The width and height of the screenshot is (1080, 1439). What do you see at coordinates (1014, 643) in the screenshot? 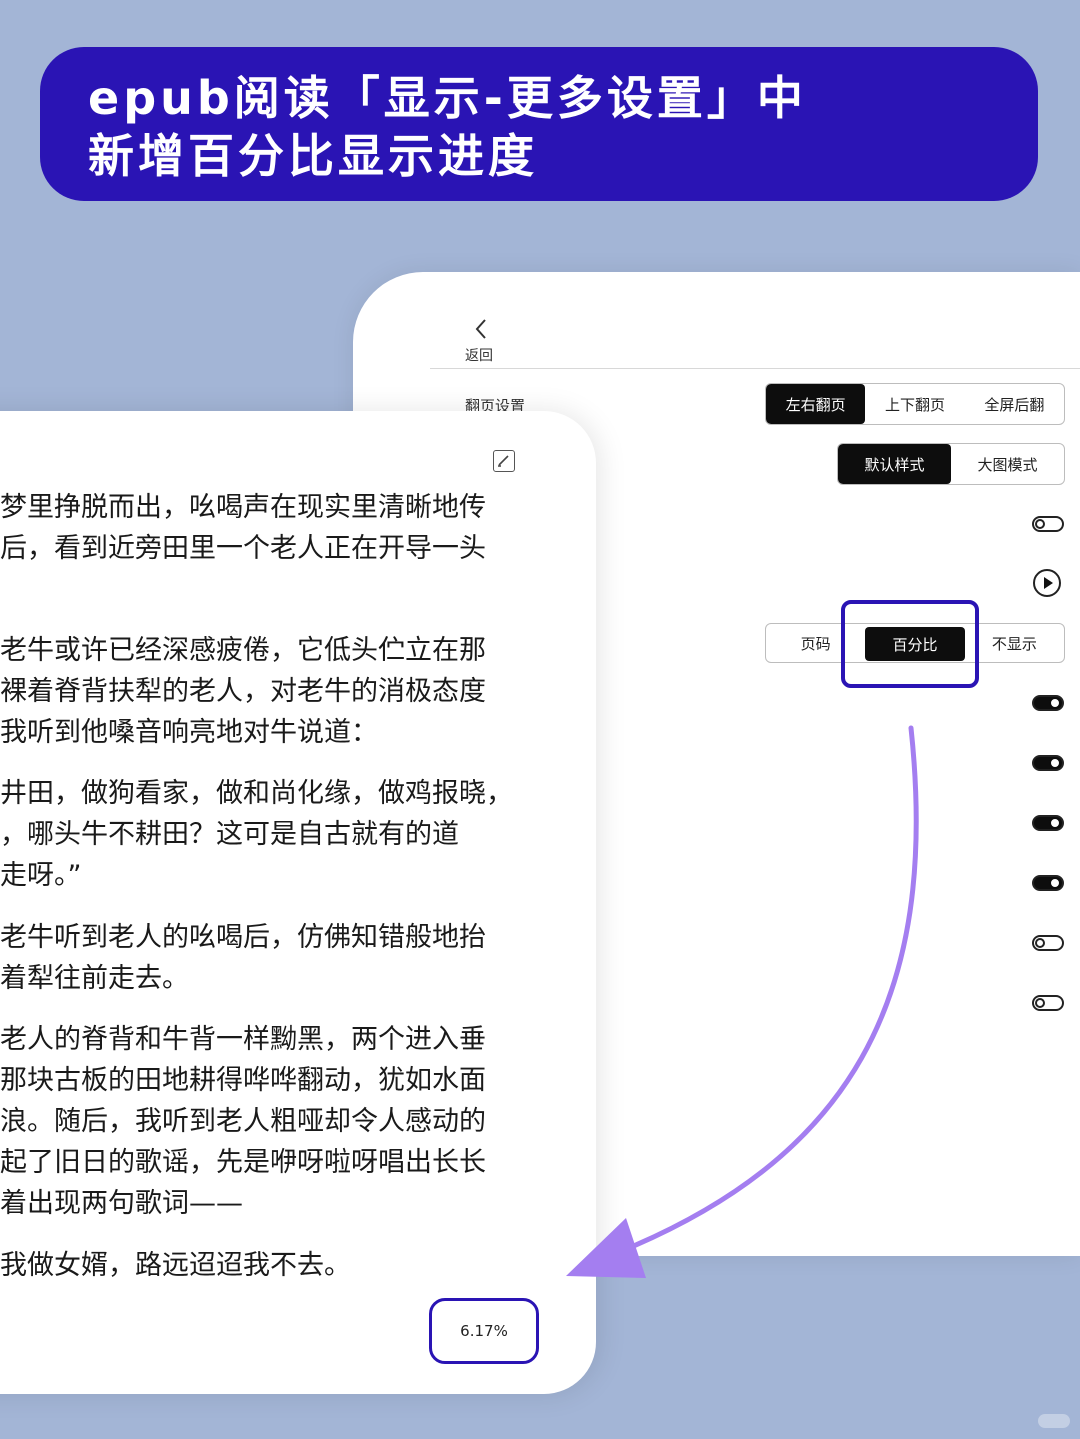
I see `hide-progress-option: 不显示` at bounding box center [1014, 643].